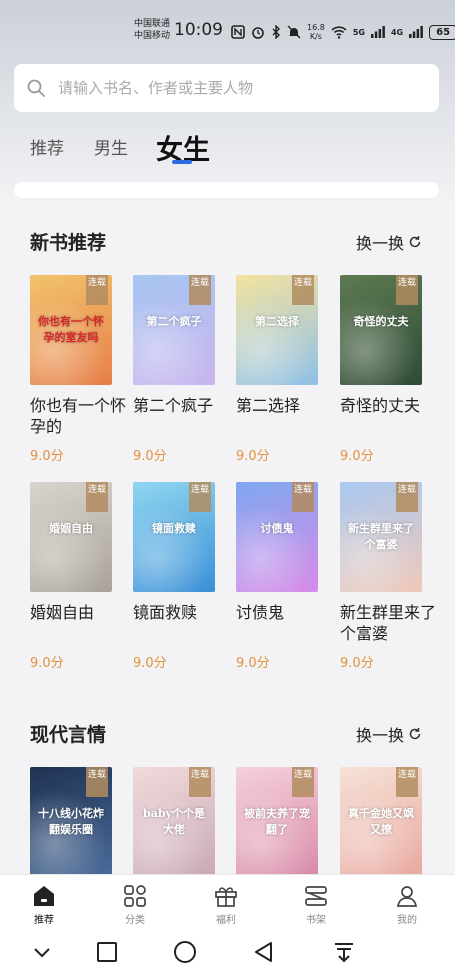 Image resolution: width=455 pixels, height=972 pixels. I want to click on book-cover: 十八线小花炸翻娱乐圈 连载, so click(71, 822).